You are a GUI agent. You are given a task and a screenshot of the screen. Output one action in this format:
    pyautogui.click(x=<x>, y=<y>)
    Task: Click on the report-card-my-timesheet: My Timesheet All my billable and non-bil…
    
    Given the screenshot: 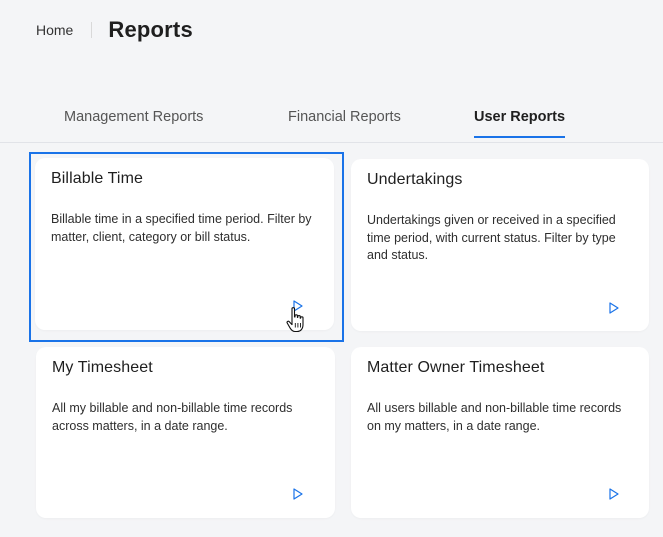 What is the action you would take?
    pyautogui.click(x=185, y=432)
    